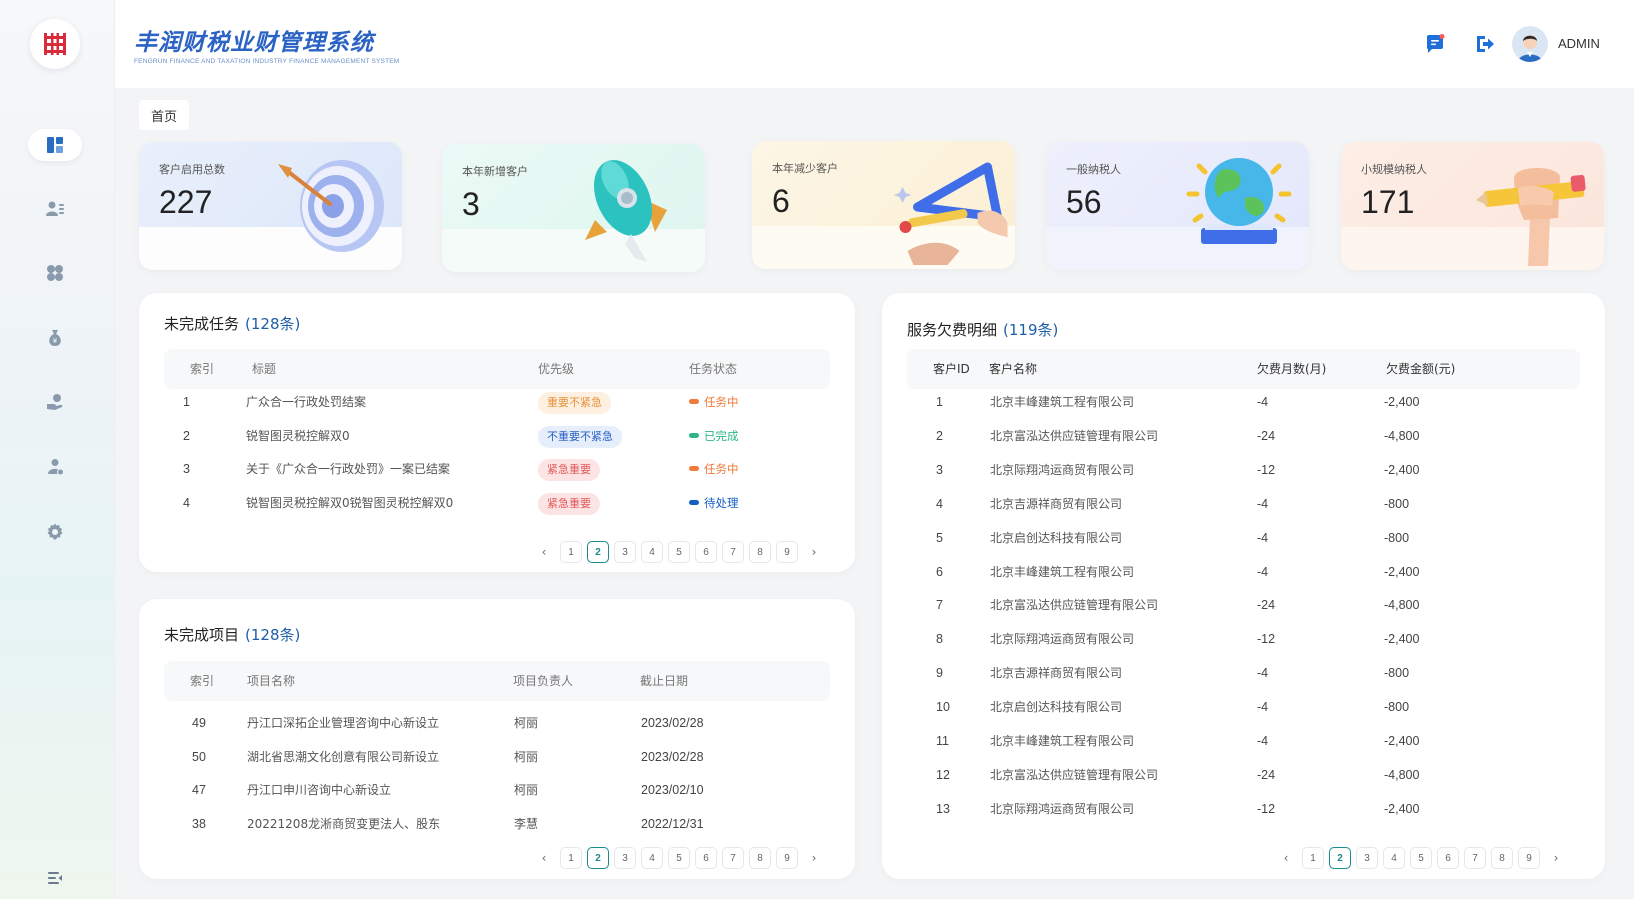  What do you see at coordinates (1243, 639) in the screenshot?
I see `table-row: 8 北京际翔鸿运商贸有限公司 -12 -2,400` at bounding box center [1243, 639].